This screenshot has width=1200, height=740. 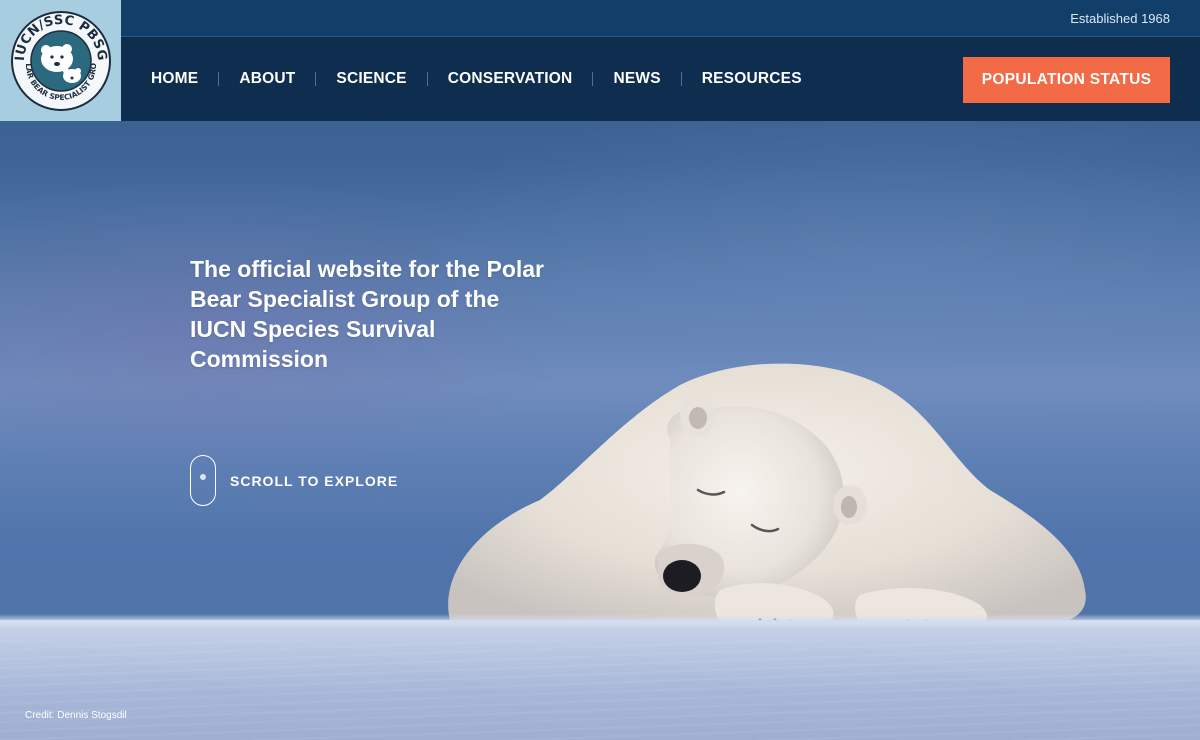 I want to click on nav-item-news: NEWS, so click(x=636, y=79).